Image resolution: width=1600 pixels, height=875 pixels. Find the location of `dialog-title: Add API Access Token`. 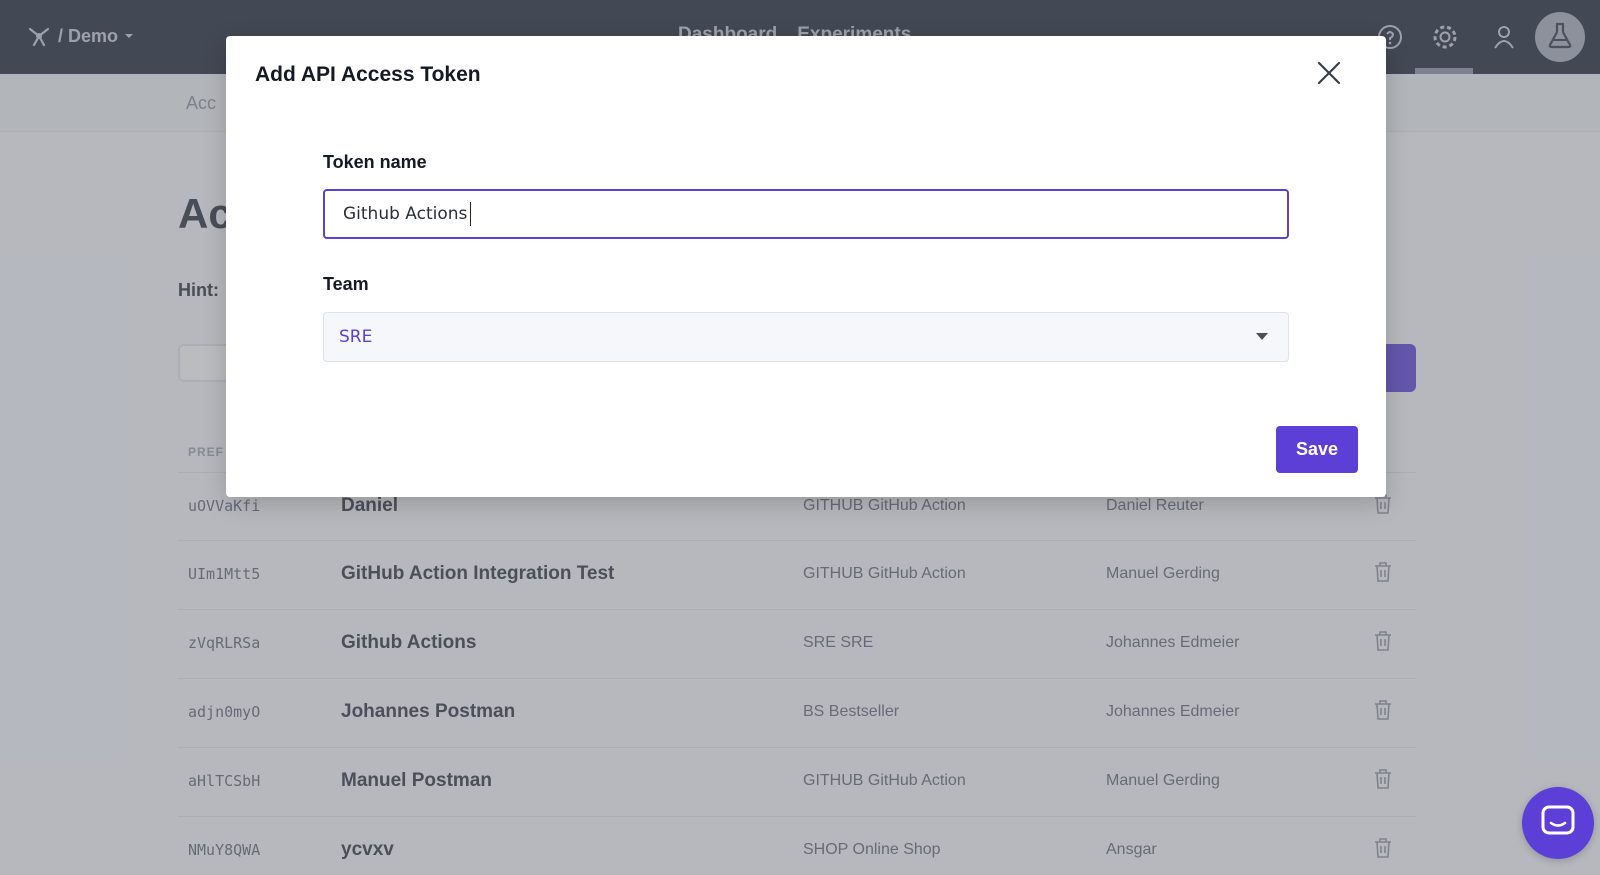

dialog-title: Add API Access Token is located at coordinates (368, 74).